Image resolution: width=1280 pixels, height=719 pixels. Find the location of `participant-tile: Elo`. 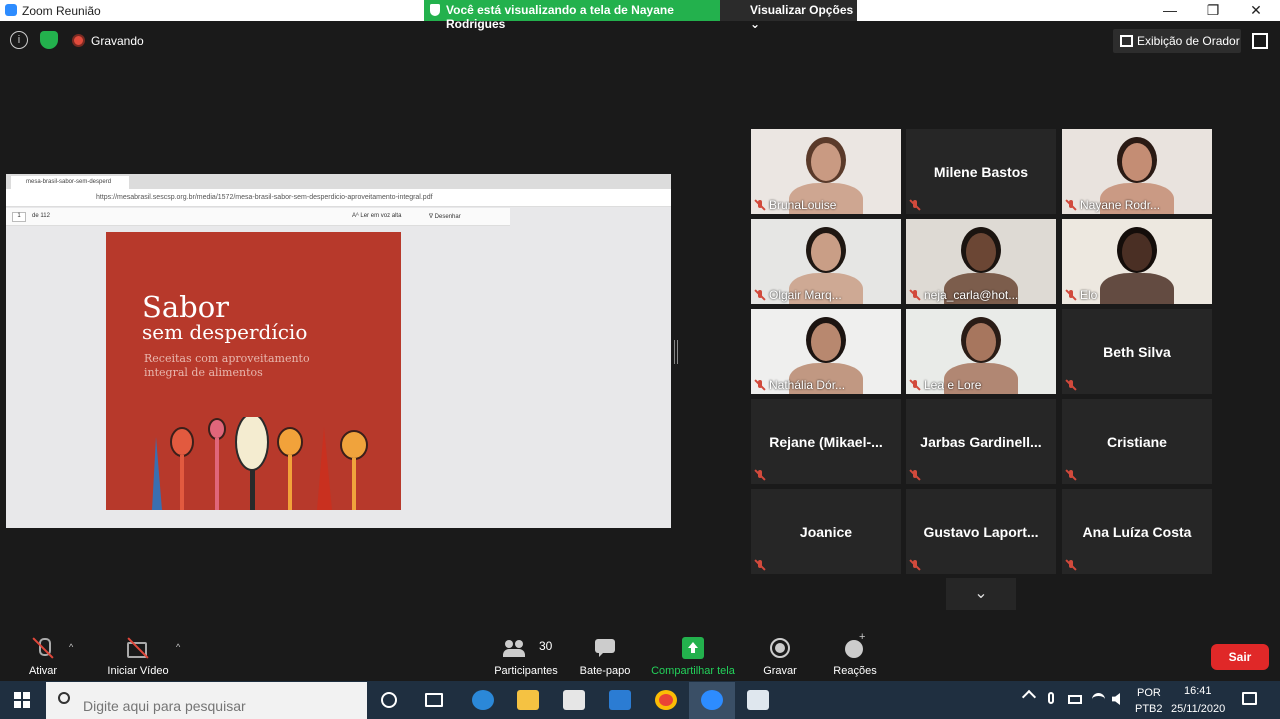

participant-tile: Elo is located at coordinates (1137, 261).